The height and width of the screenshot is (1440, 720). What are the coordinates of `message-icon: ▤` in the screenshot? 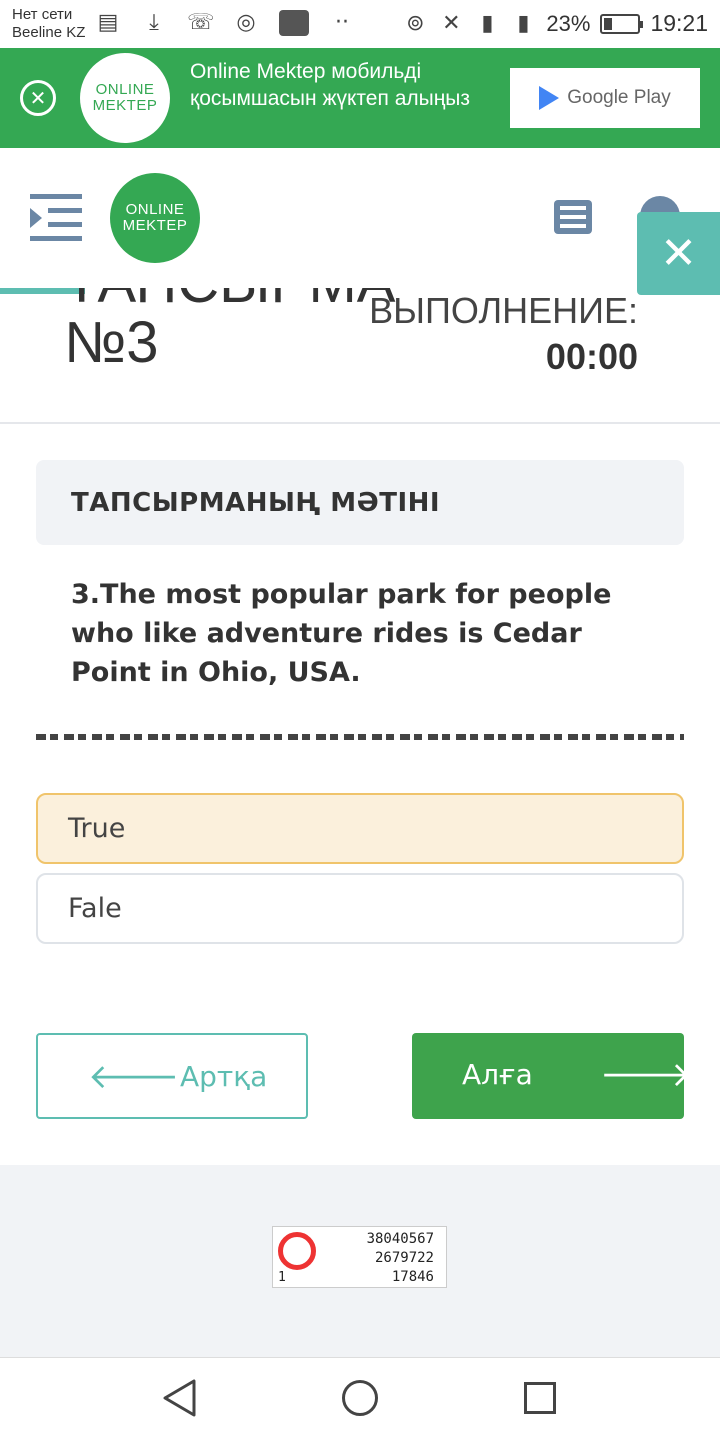 It's located at (108, 22).